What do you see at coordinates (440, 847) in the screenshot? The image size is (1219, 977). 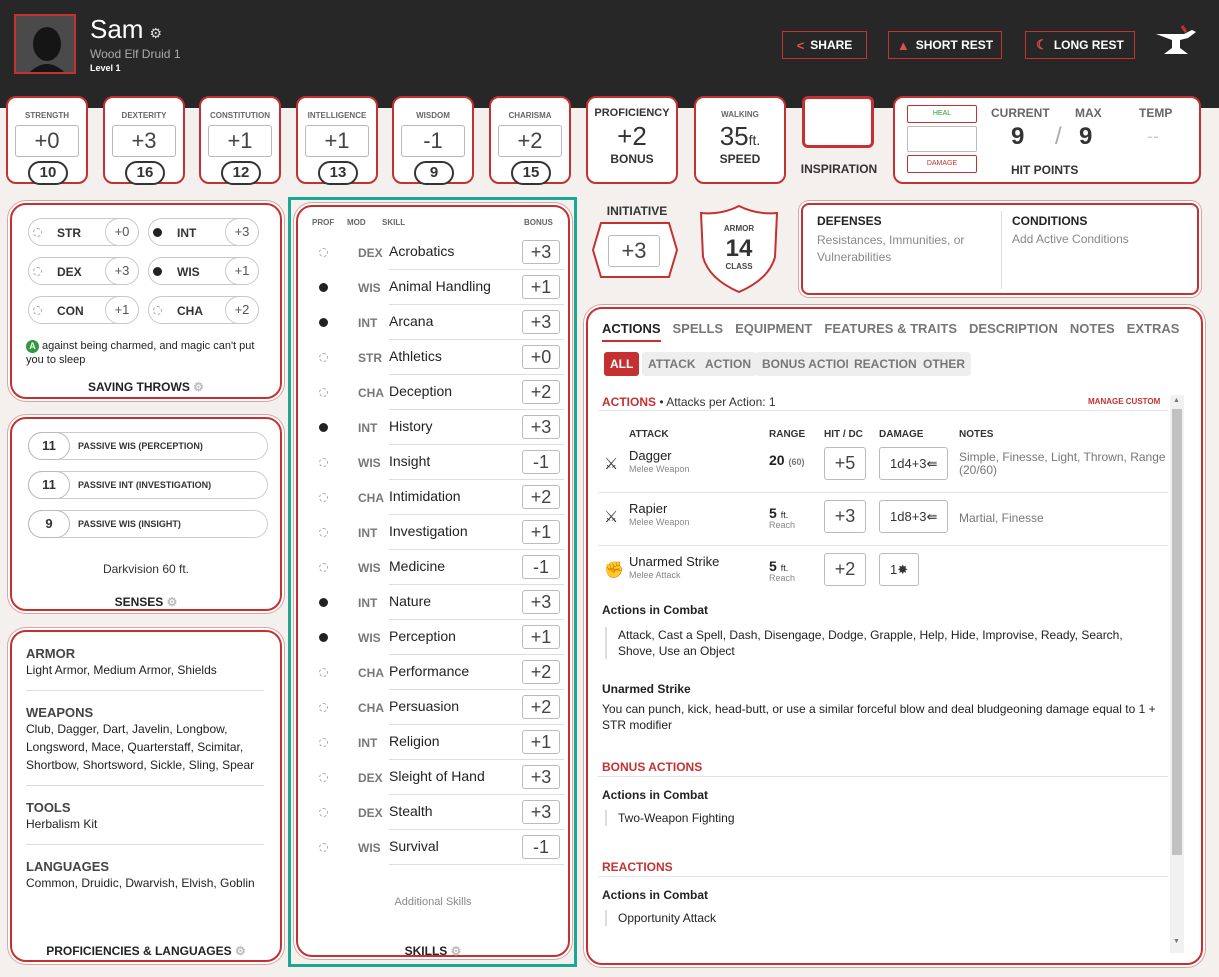 I see `skill-row: WIS Survival -1` at bounding box center [440, 847].